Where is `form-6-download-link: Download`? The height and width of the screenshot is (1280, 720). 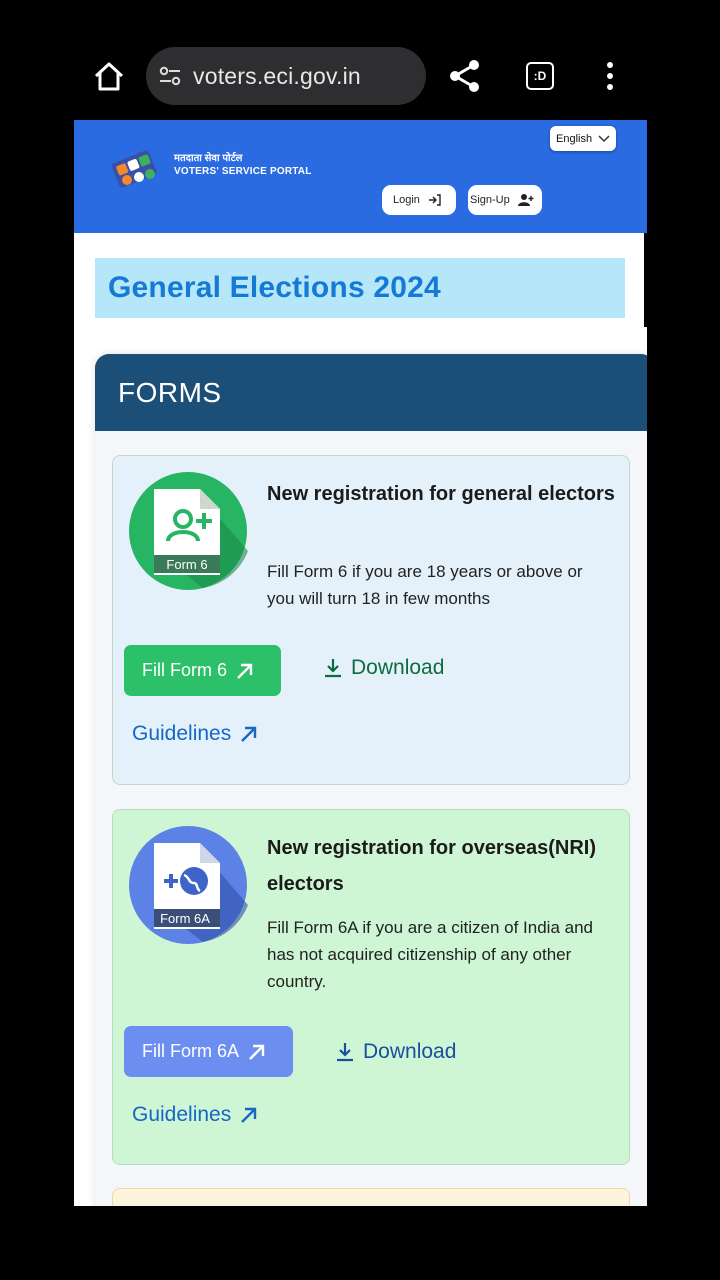
form-6-download-link: Download is located at coordinates (383, 668).